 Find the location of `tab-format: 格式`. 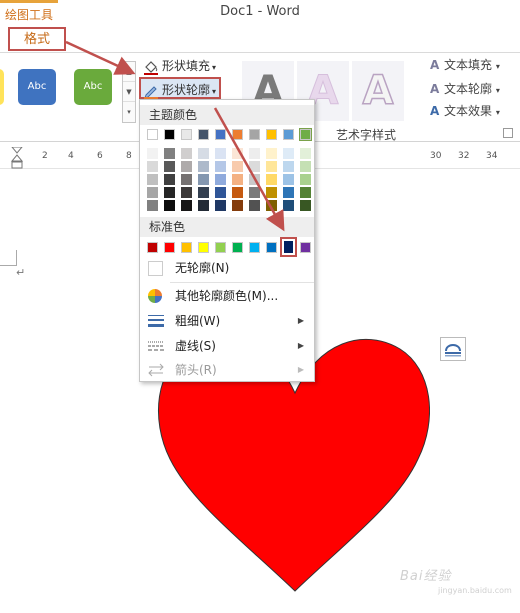

tab-format: 格式 is located at coordinates (37, 39).